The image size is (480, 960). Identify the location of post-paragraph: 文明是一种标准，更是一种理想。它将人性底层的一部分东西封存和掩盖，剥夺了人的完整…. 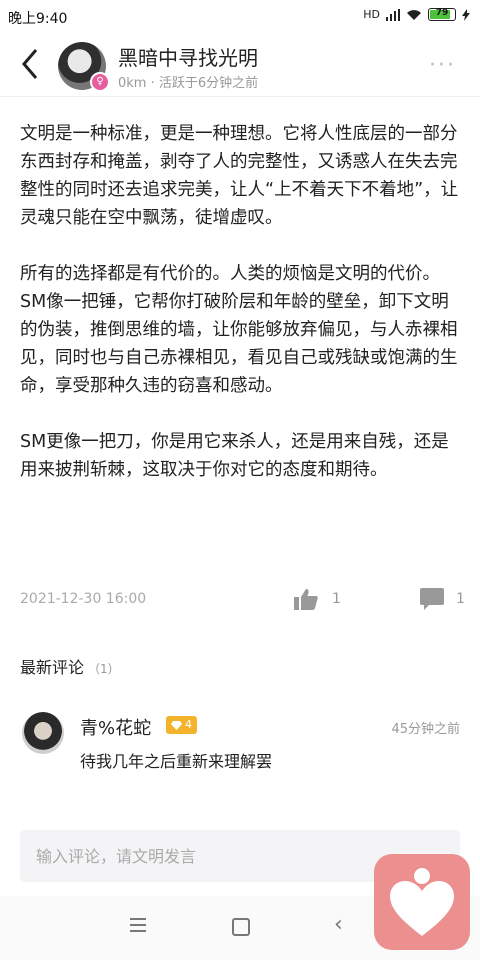
(239, 176).